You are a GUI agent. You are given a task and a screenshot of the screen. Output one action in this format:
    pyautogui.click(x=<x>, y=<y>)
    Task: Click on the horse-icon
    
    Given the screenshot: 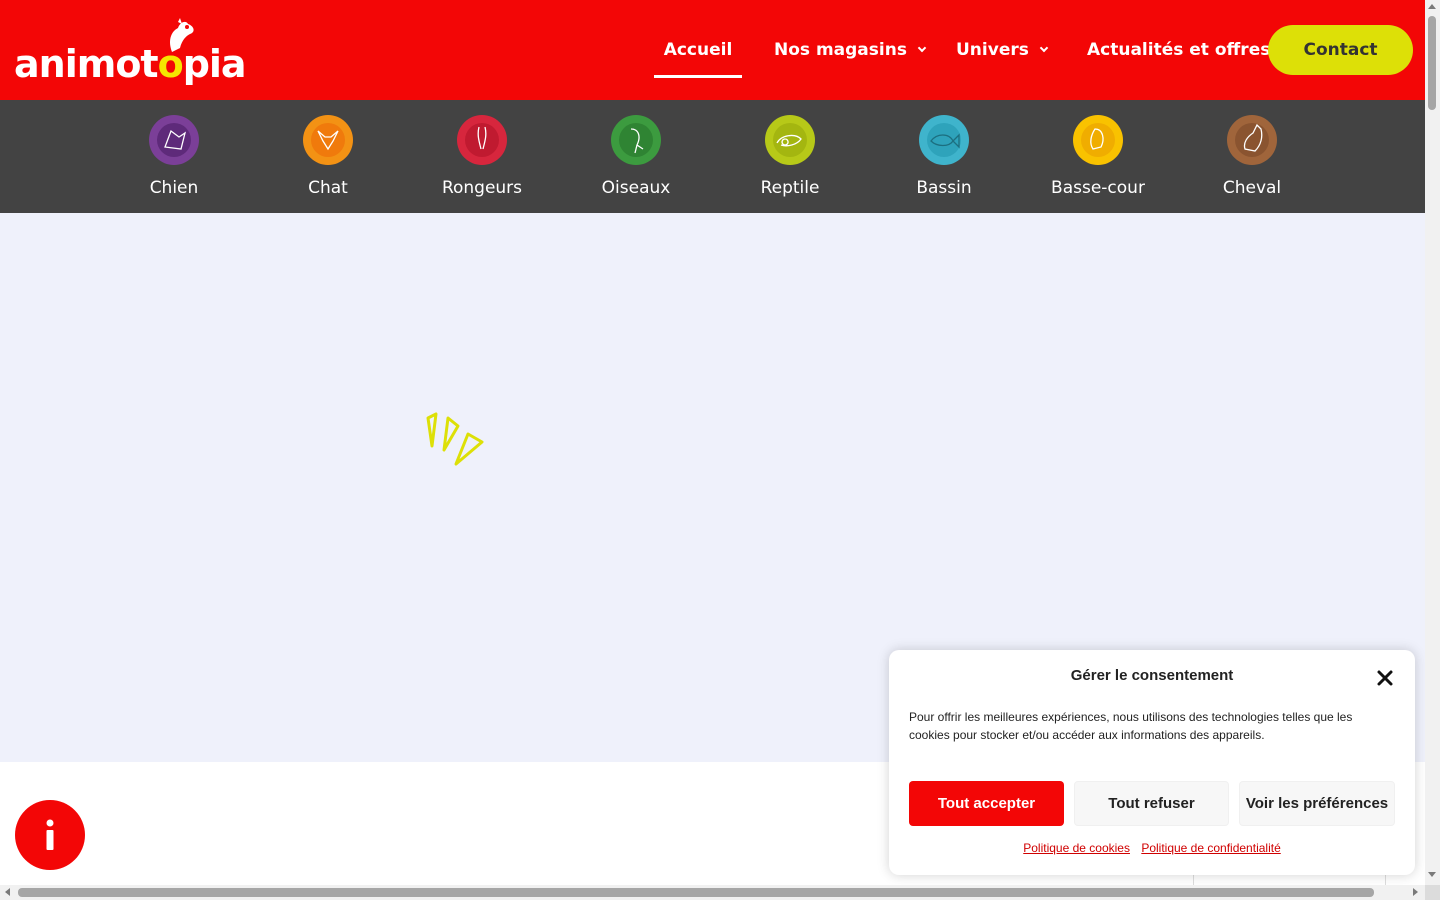 What is the action you would take?
    pyautogui.click(x=1252, y=140)
    